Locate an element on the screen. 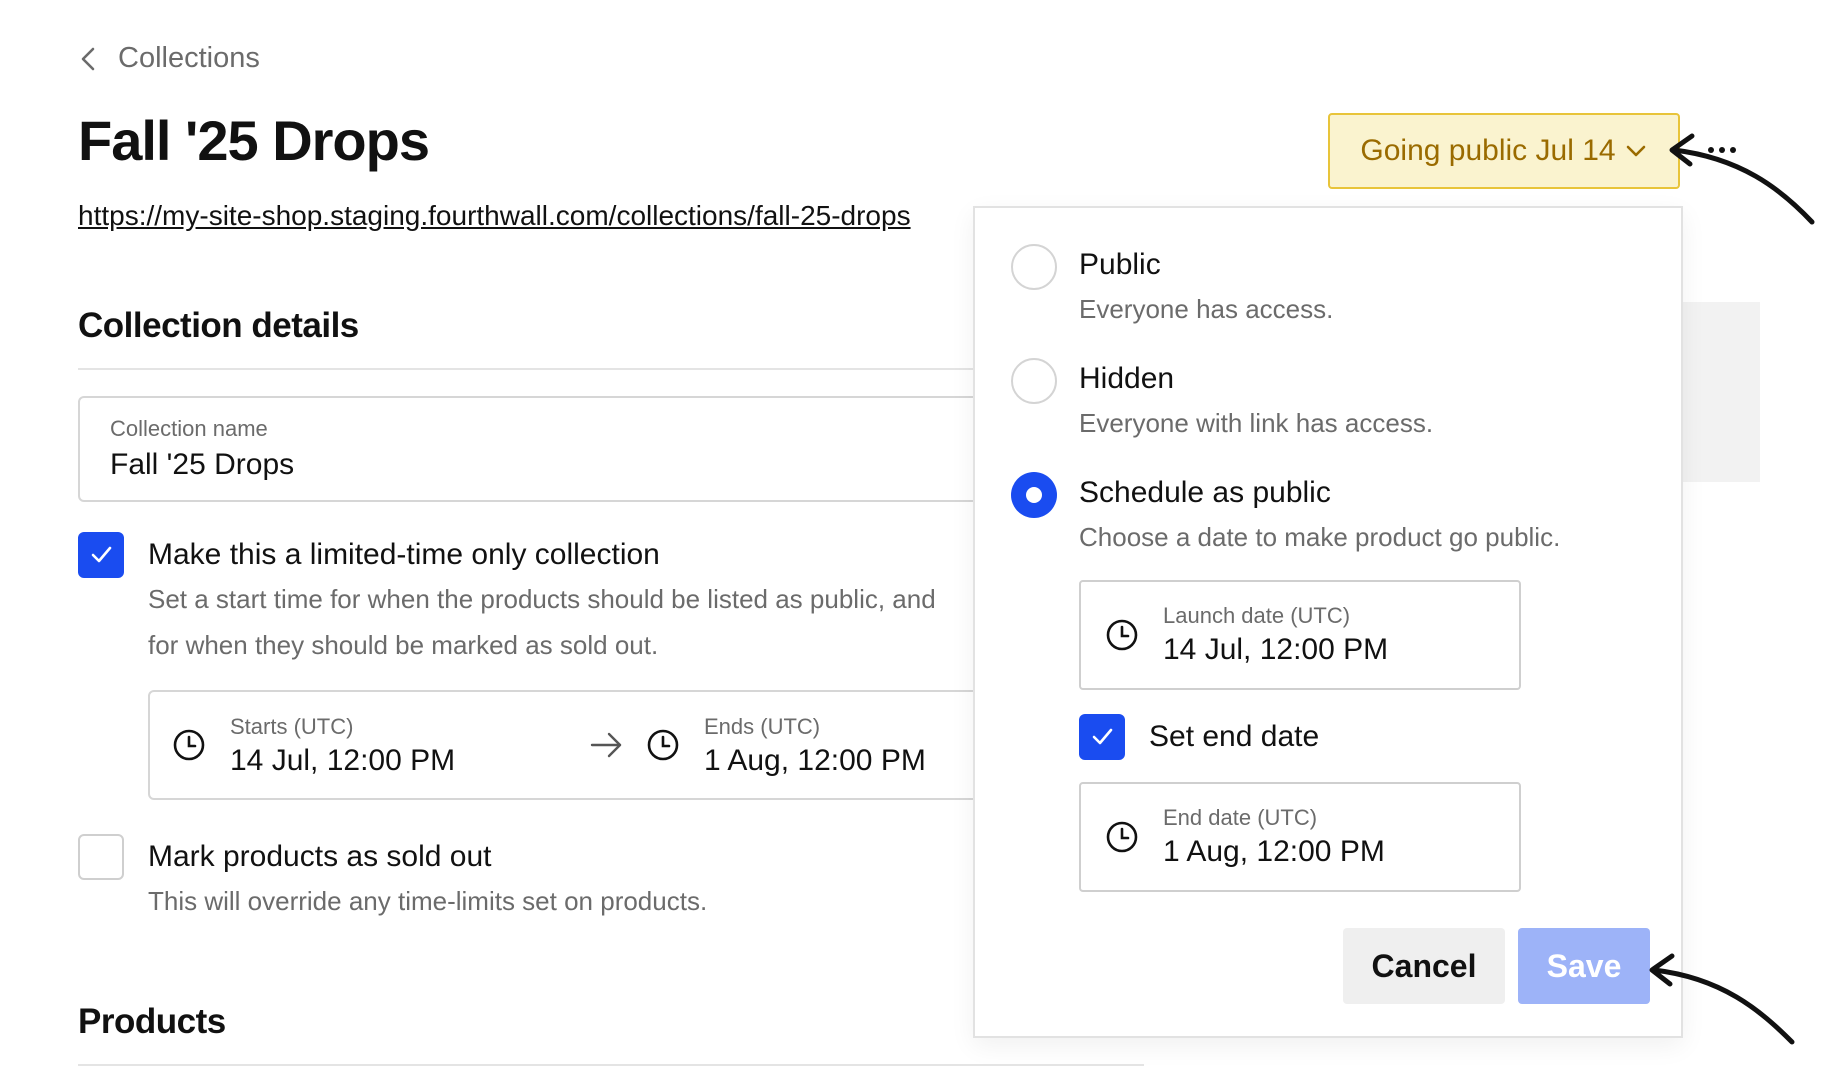 This screenshot has width=1823, height=1080. visibility-status-button: Going public Jul 14 is located at coordinates (1504, 151).